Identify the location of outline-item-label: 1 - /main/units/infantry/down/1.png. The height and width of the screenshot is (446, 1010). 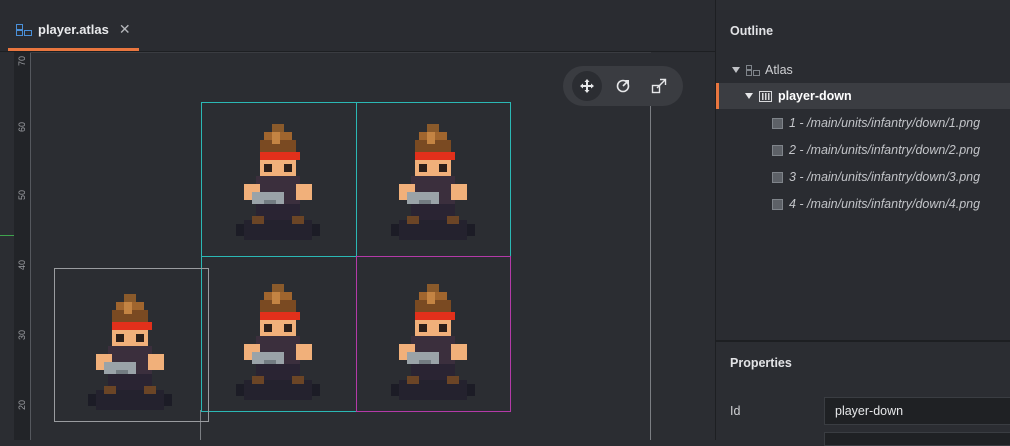
(885, 123).